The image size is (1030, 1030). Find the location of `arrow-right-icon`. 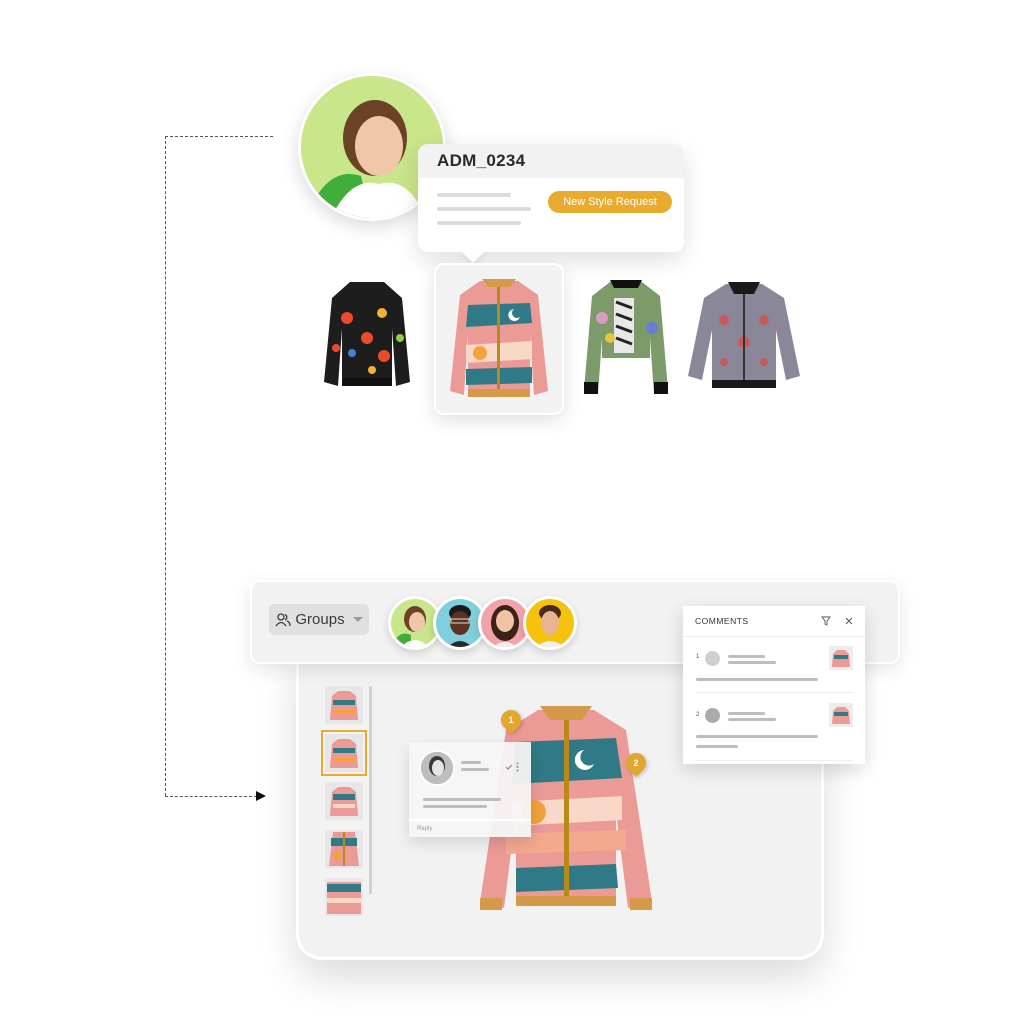

arrow-right-icon is located at coordinates (261, 796).